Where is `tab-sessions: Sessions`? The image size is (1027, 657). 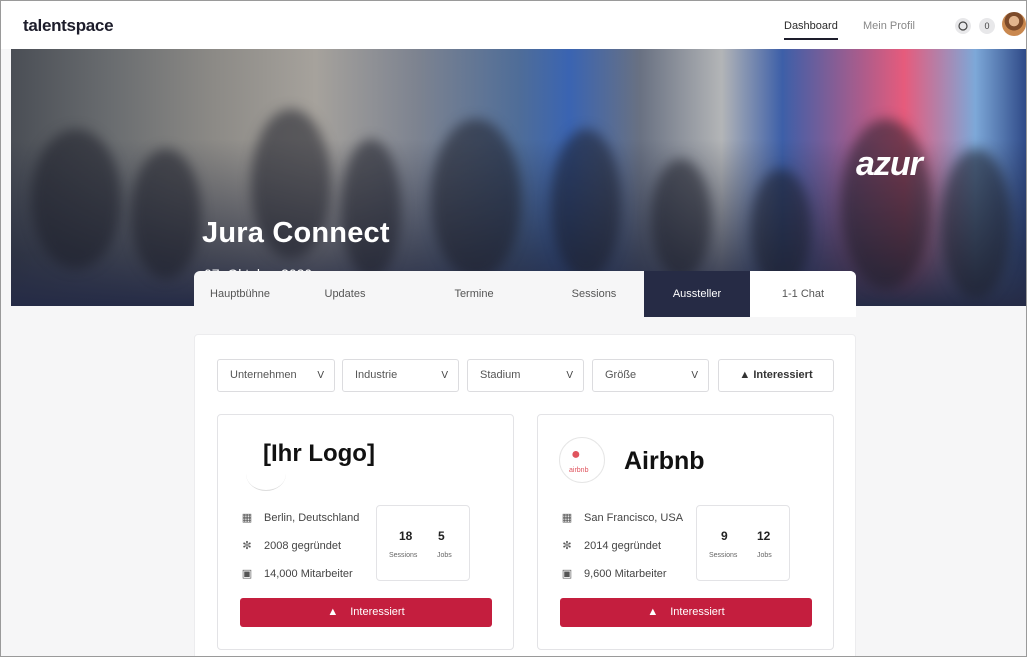
tab-sessions: Sessions is located at coordinates (594, 294).